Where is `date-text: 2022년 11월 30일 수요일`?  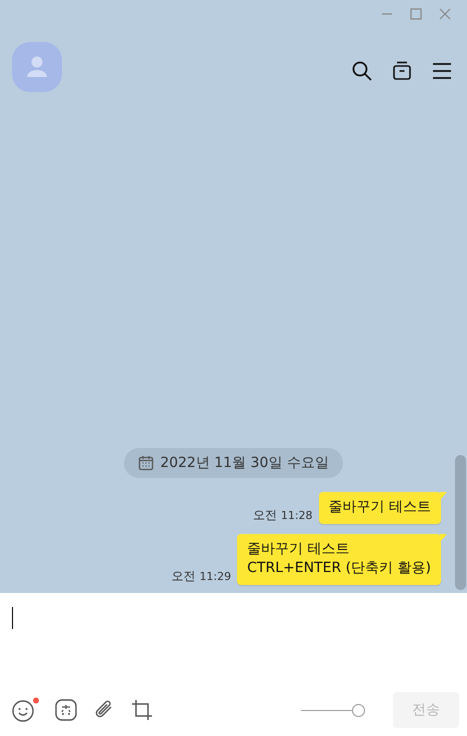
date-text: 2022년 11월 30일 수요일 is located at coordinates (244, 463).